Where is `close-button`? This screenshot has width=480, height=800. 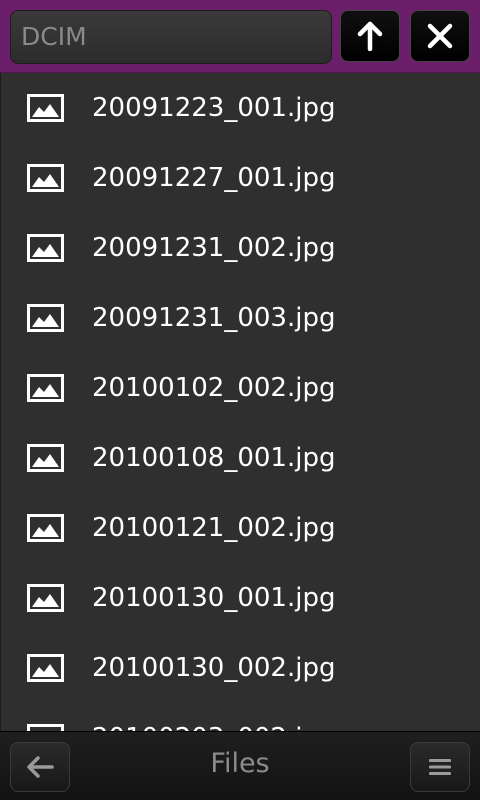
close-button is located at coordinates (440, 36).